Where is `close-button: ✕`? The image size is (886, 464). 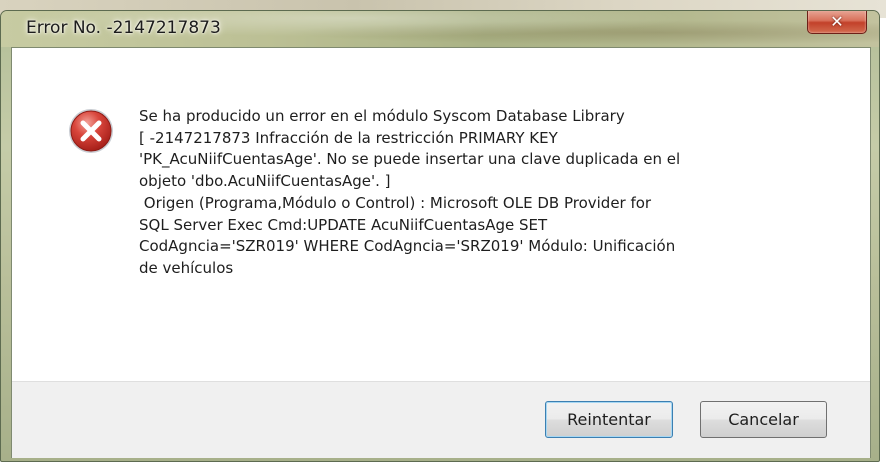
close-button: ✕ is located at coordinates (837, 22).